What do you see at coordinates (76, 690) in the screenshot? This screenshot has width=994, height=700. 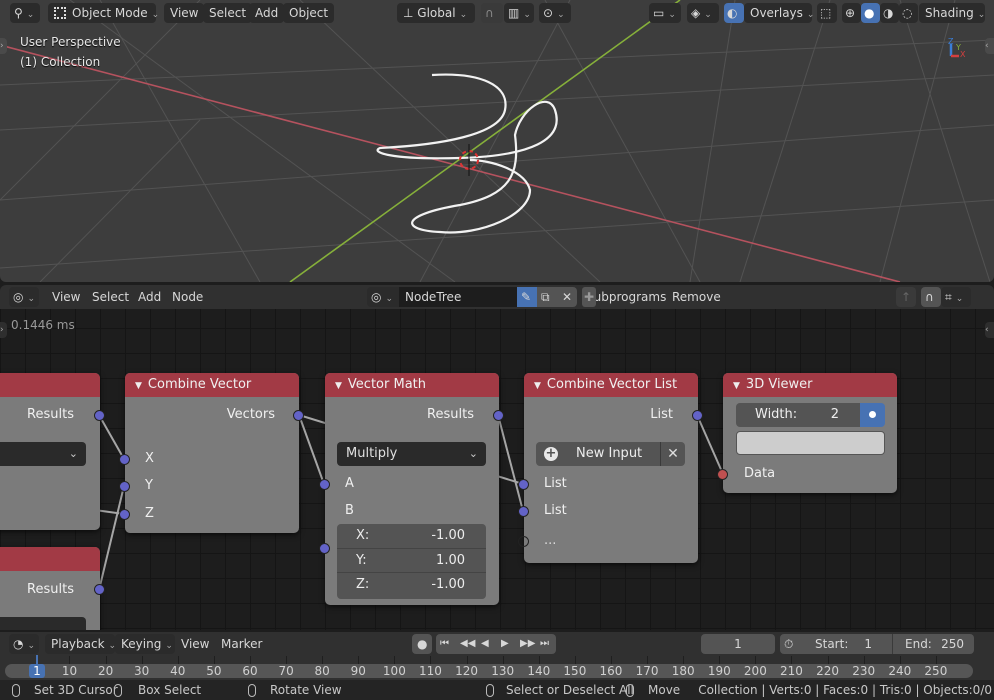 I see `status-set-cursor: Set 3D Cursor` at bounding box center [76, 690].